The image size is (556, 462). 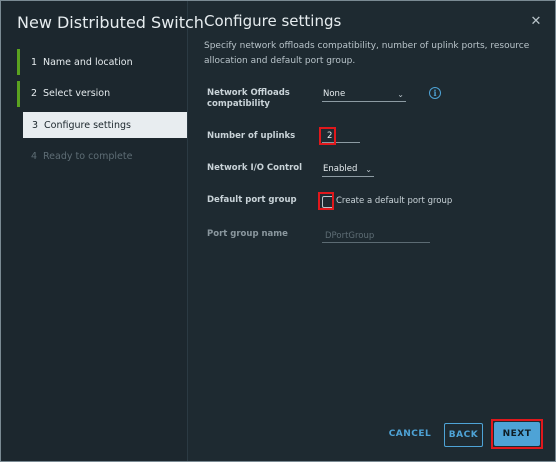 I want to click on offloads-select: None ⌄, so click(x=364, y=95).